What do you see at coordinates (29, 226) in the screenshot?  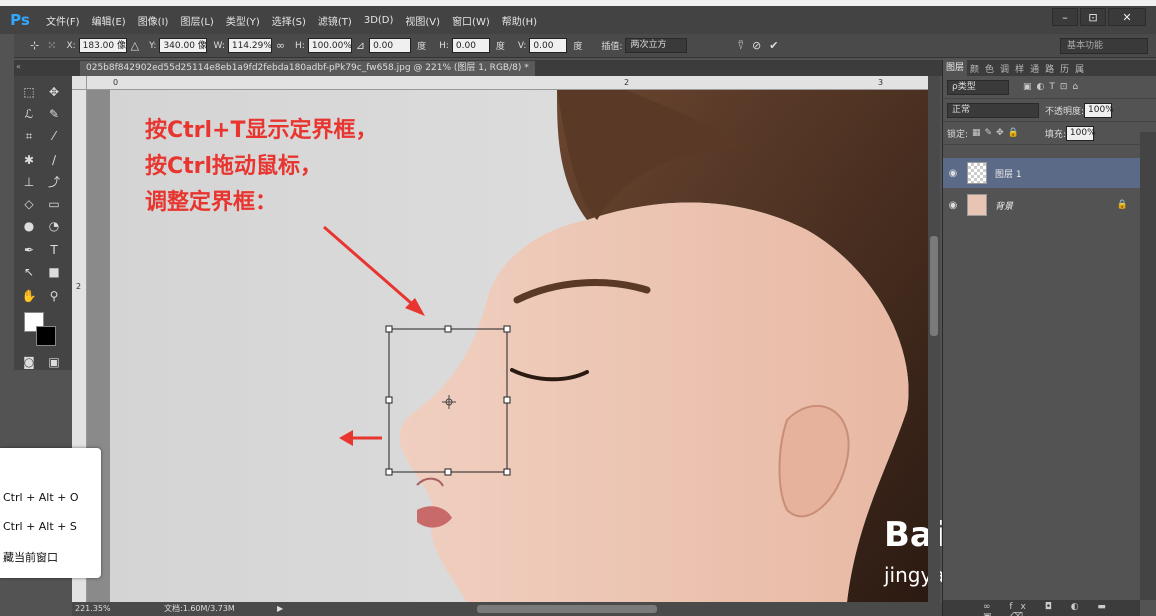 I see `blur-icon: ●` at bounding box center [29, 226].